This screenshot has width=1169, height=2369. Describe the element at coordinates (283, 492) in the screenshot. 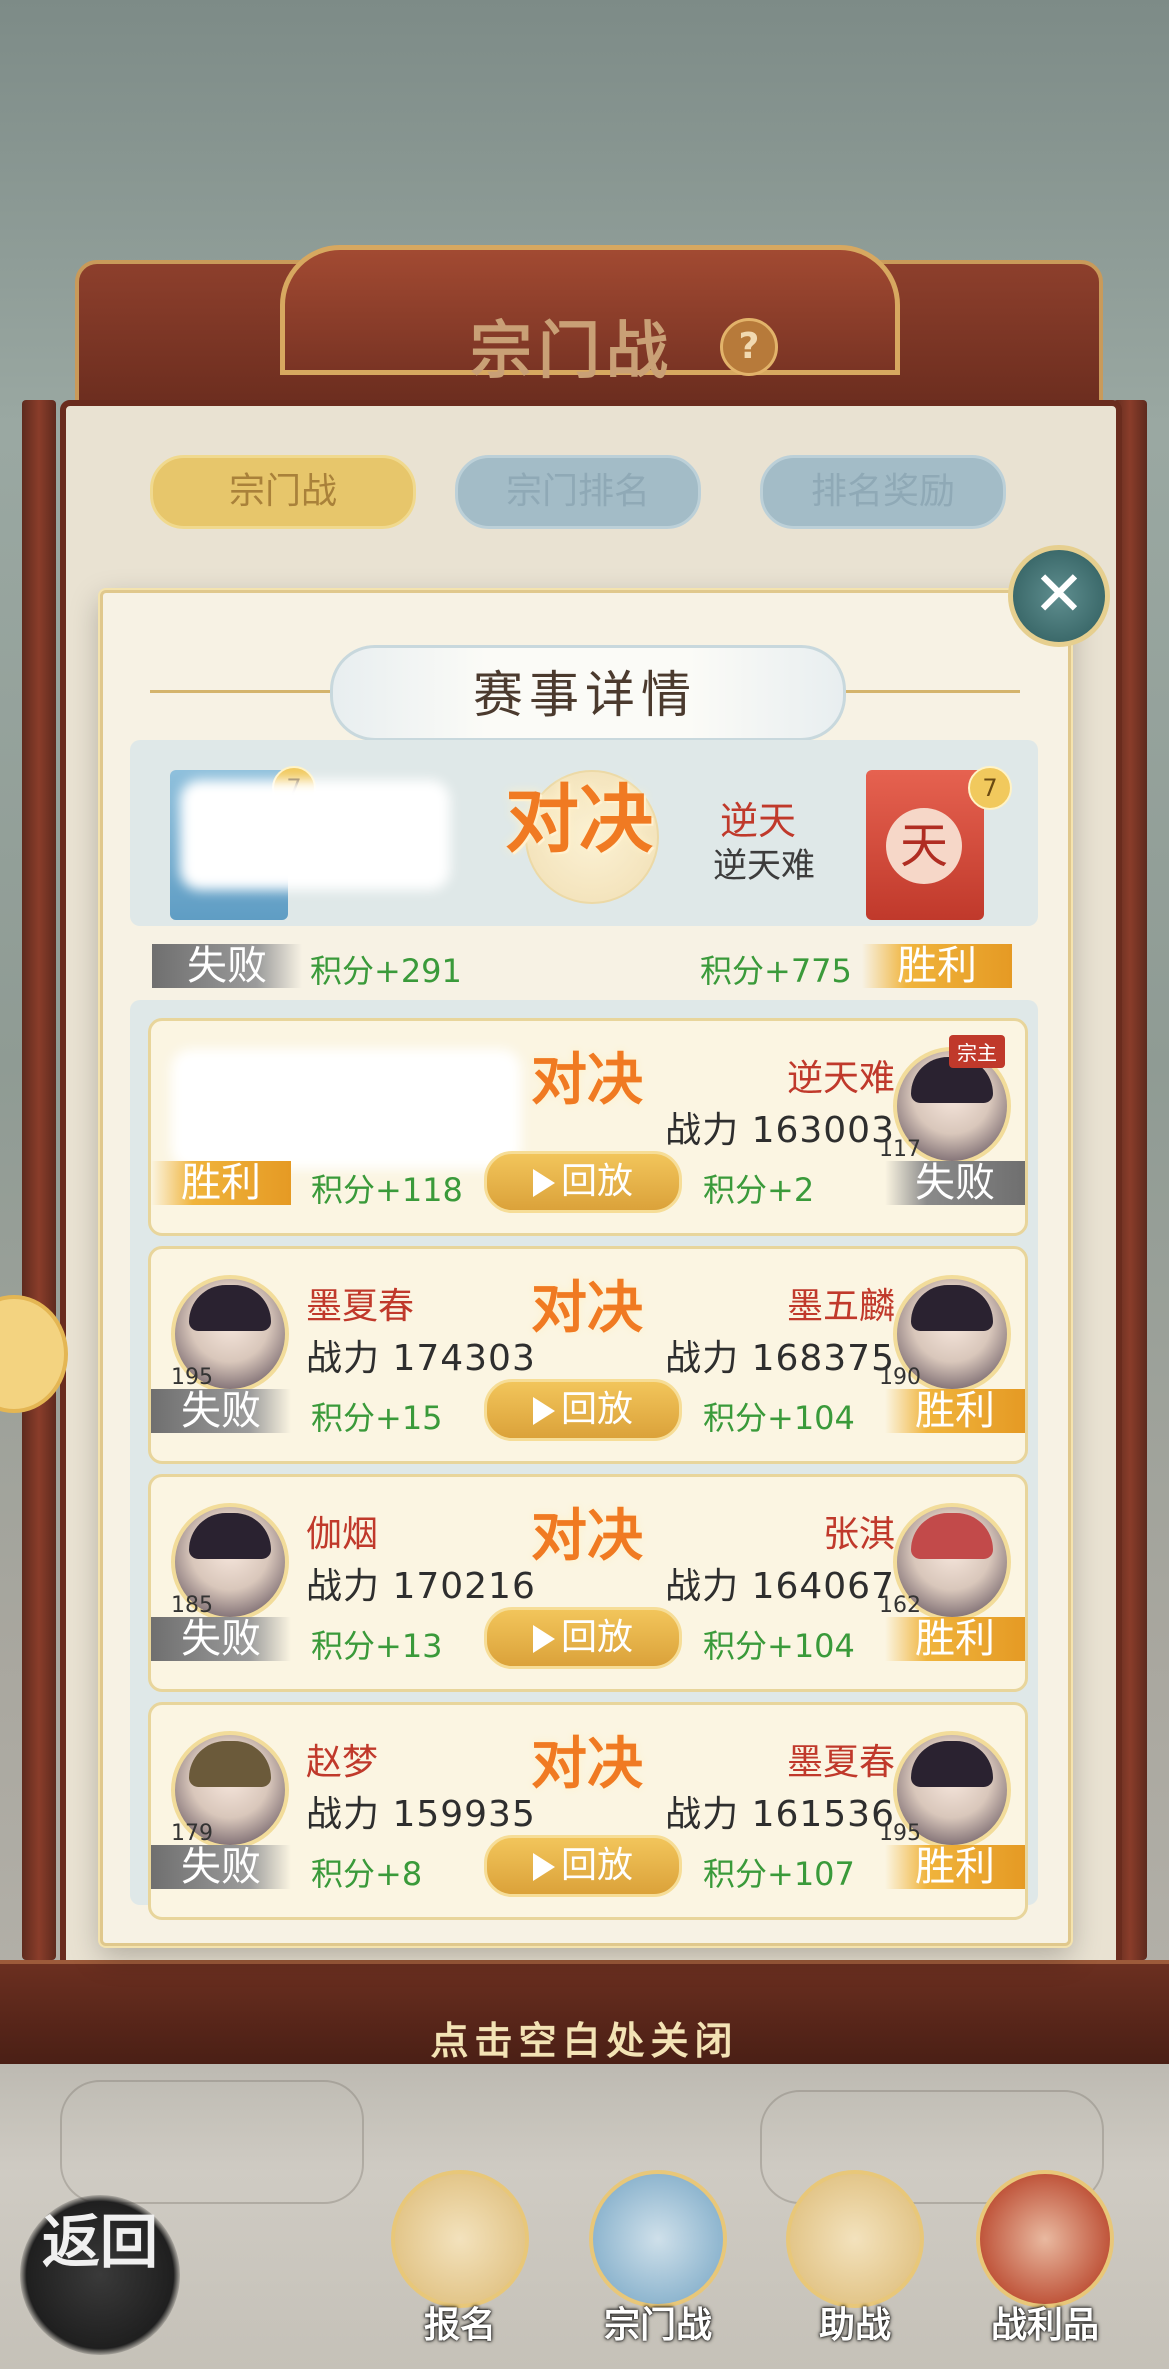

I see `tab-sect-war: 宗门战` at that location.